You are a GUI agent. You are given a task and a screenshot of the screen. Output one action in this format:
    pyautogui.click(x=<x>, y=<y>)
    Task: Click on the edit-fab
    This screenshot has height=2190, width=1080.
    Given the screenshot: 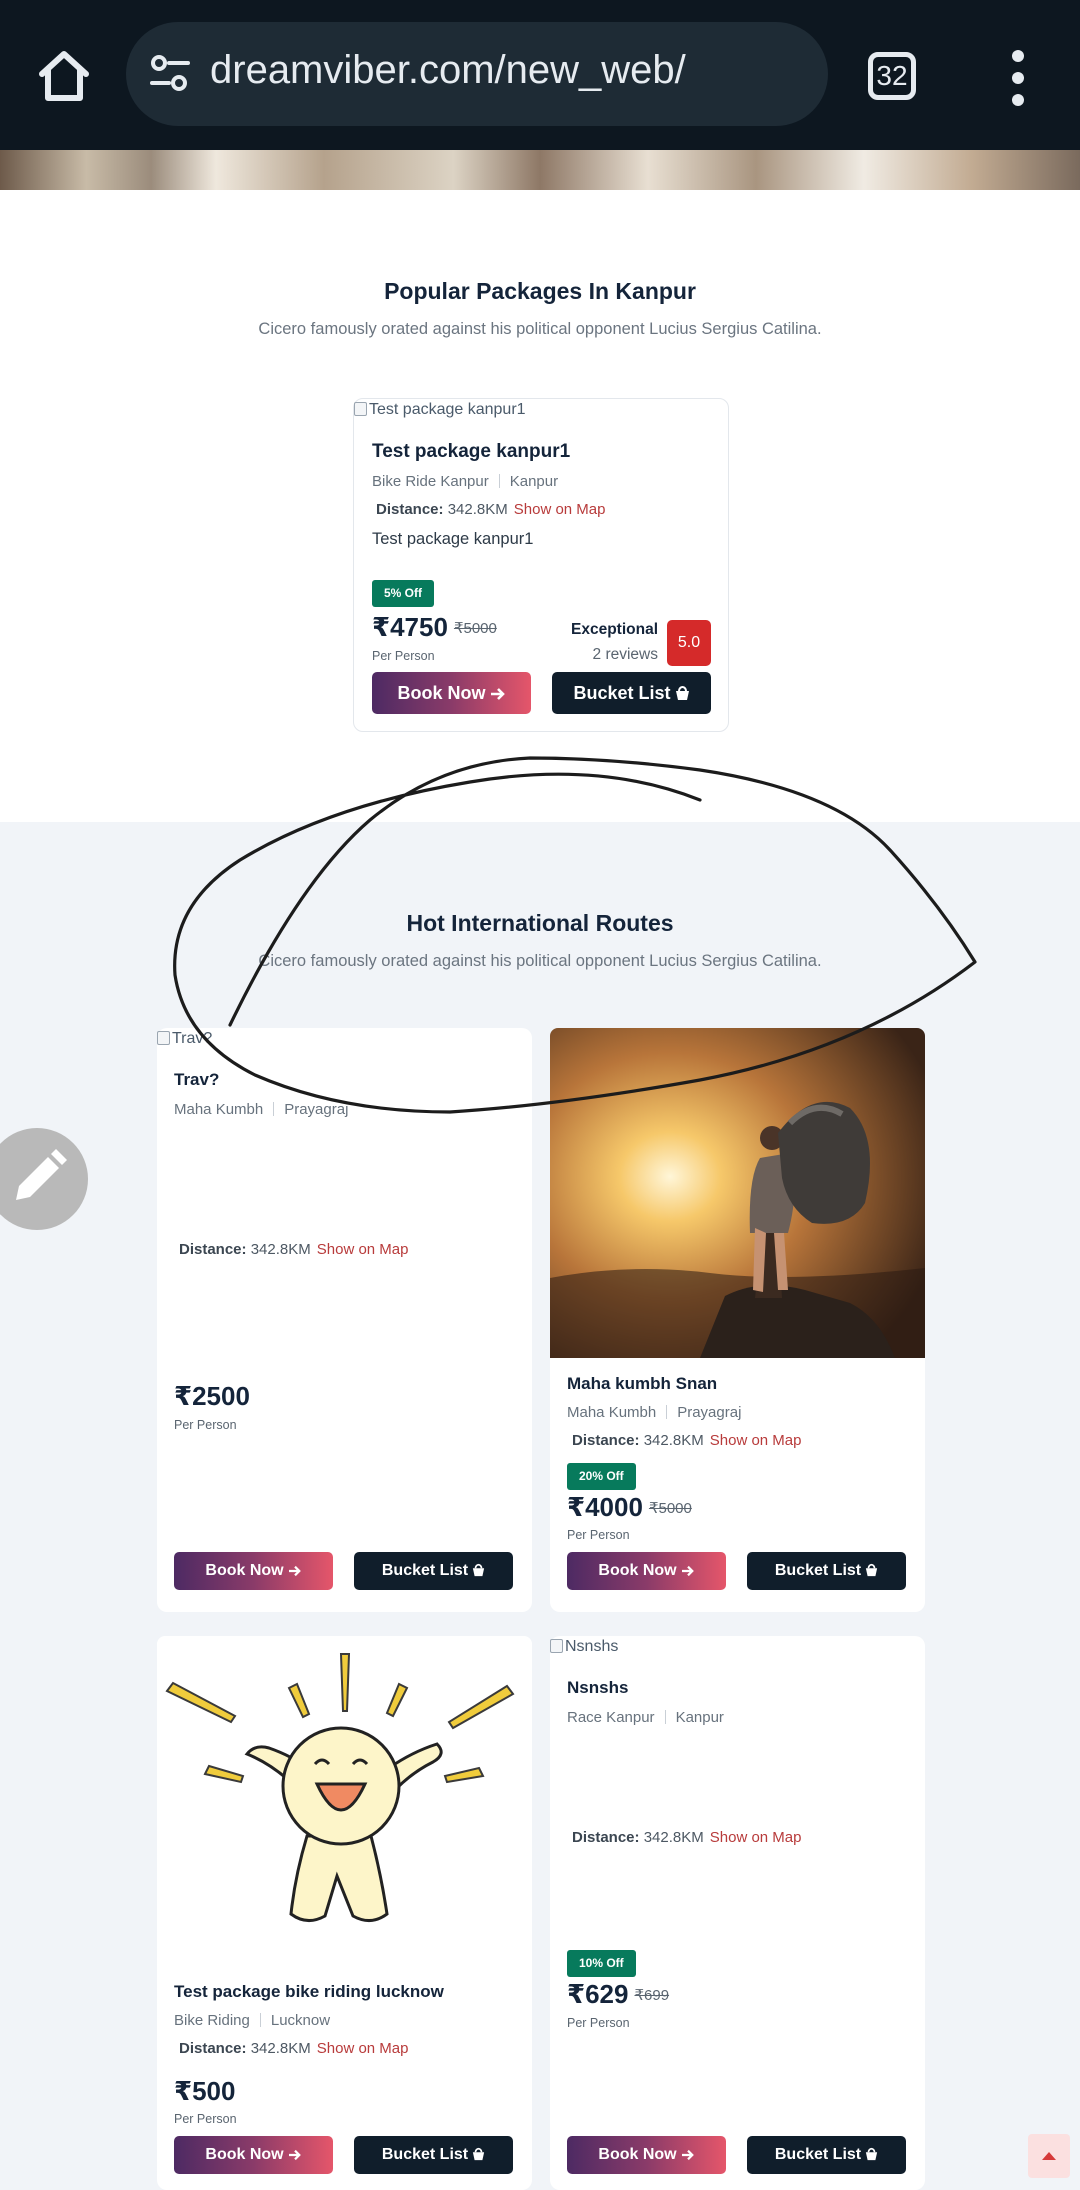 What is the action you would take?
    pyautogui.click(x=44, y=1179)
    